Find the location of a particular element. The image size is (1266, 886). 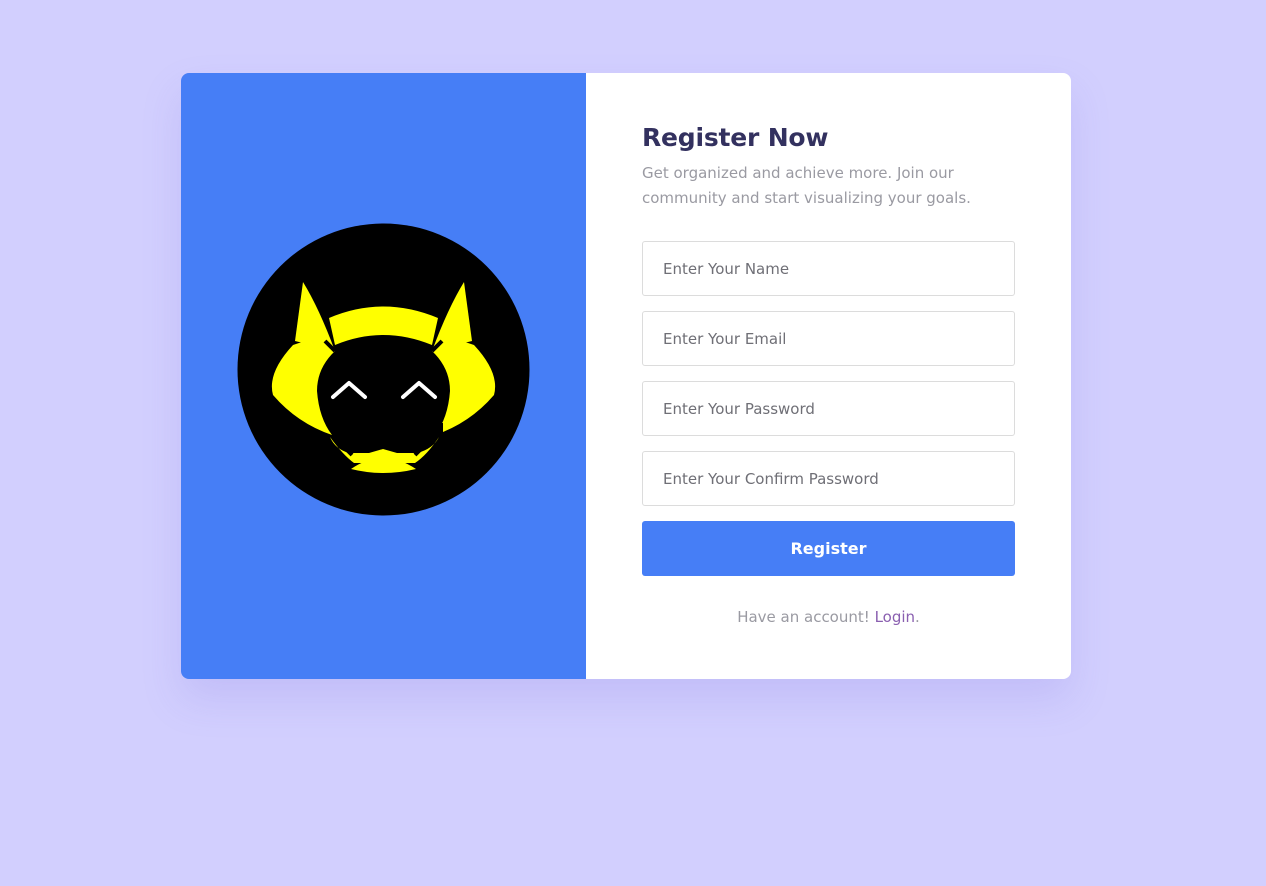

login-prompt: Have an account! Login. is located at coordinates (828, 617).